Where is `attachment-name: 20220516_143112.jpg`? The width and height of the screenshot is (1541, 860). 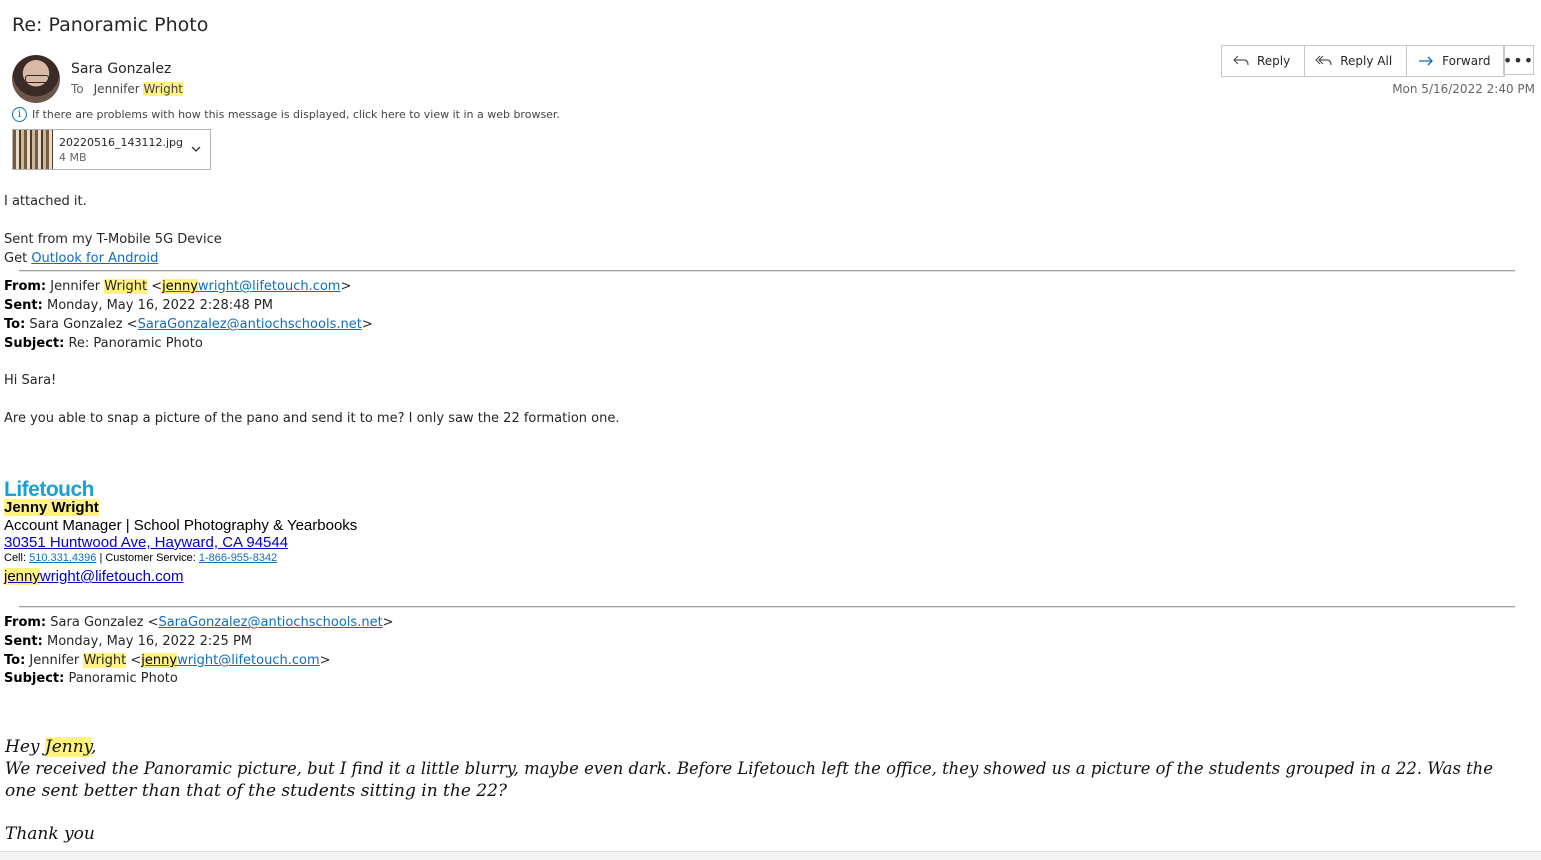 attachment-name: 20220516_143112.jpg is located at coordinates (121, 142).